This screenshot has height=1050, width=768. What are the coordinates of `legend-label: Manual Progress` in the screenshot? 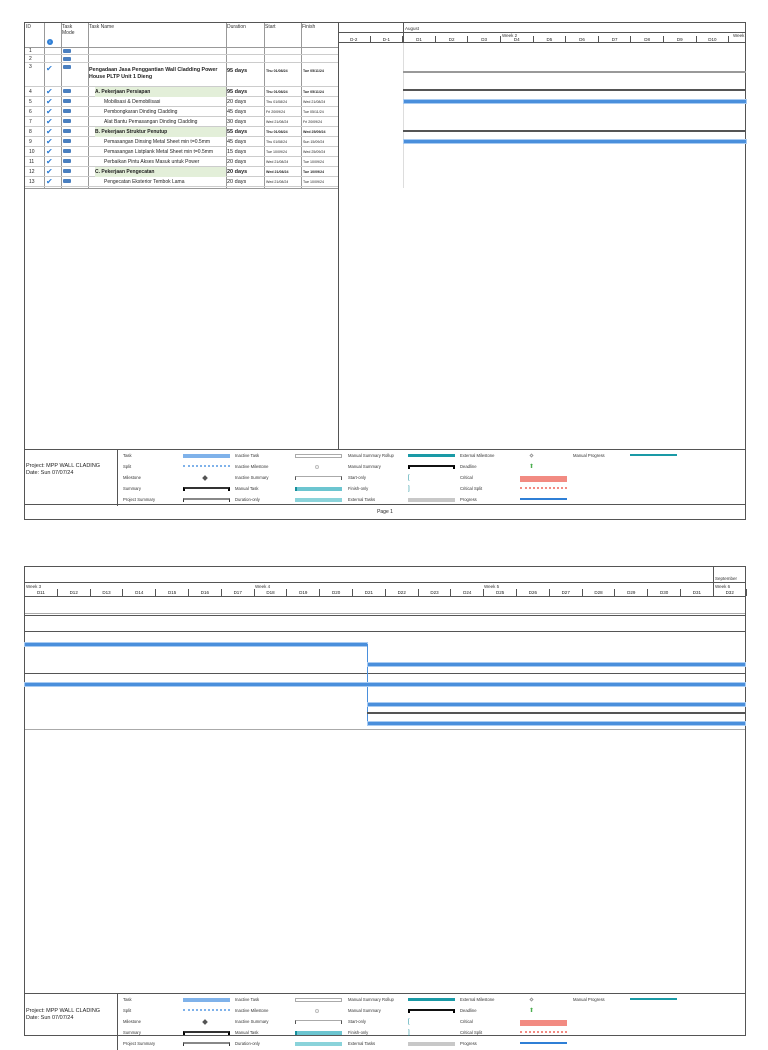 It's located at (589, 999).